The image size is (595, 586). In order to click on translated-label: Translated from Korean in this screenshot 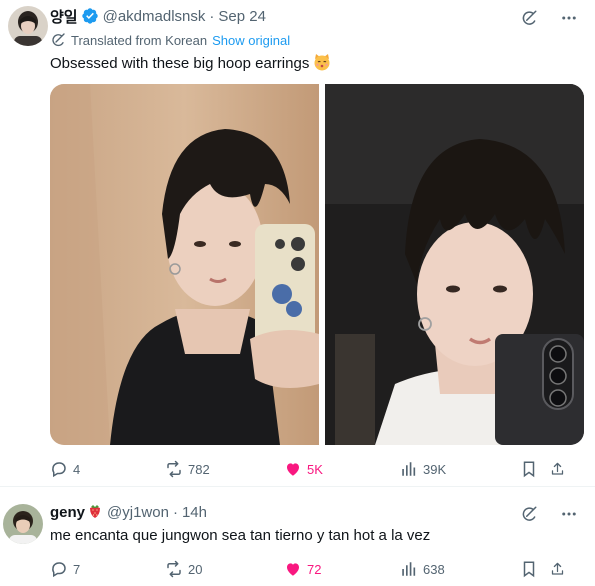, I will do `click(139, 40)`.